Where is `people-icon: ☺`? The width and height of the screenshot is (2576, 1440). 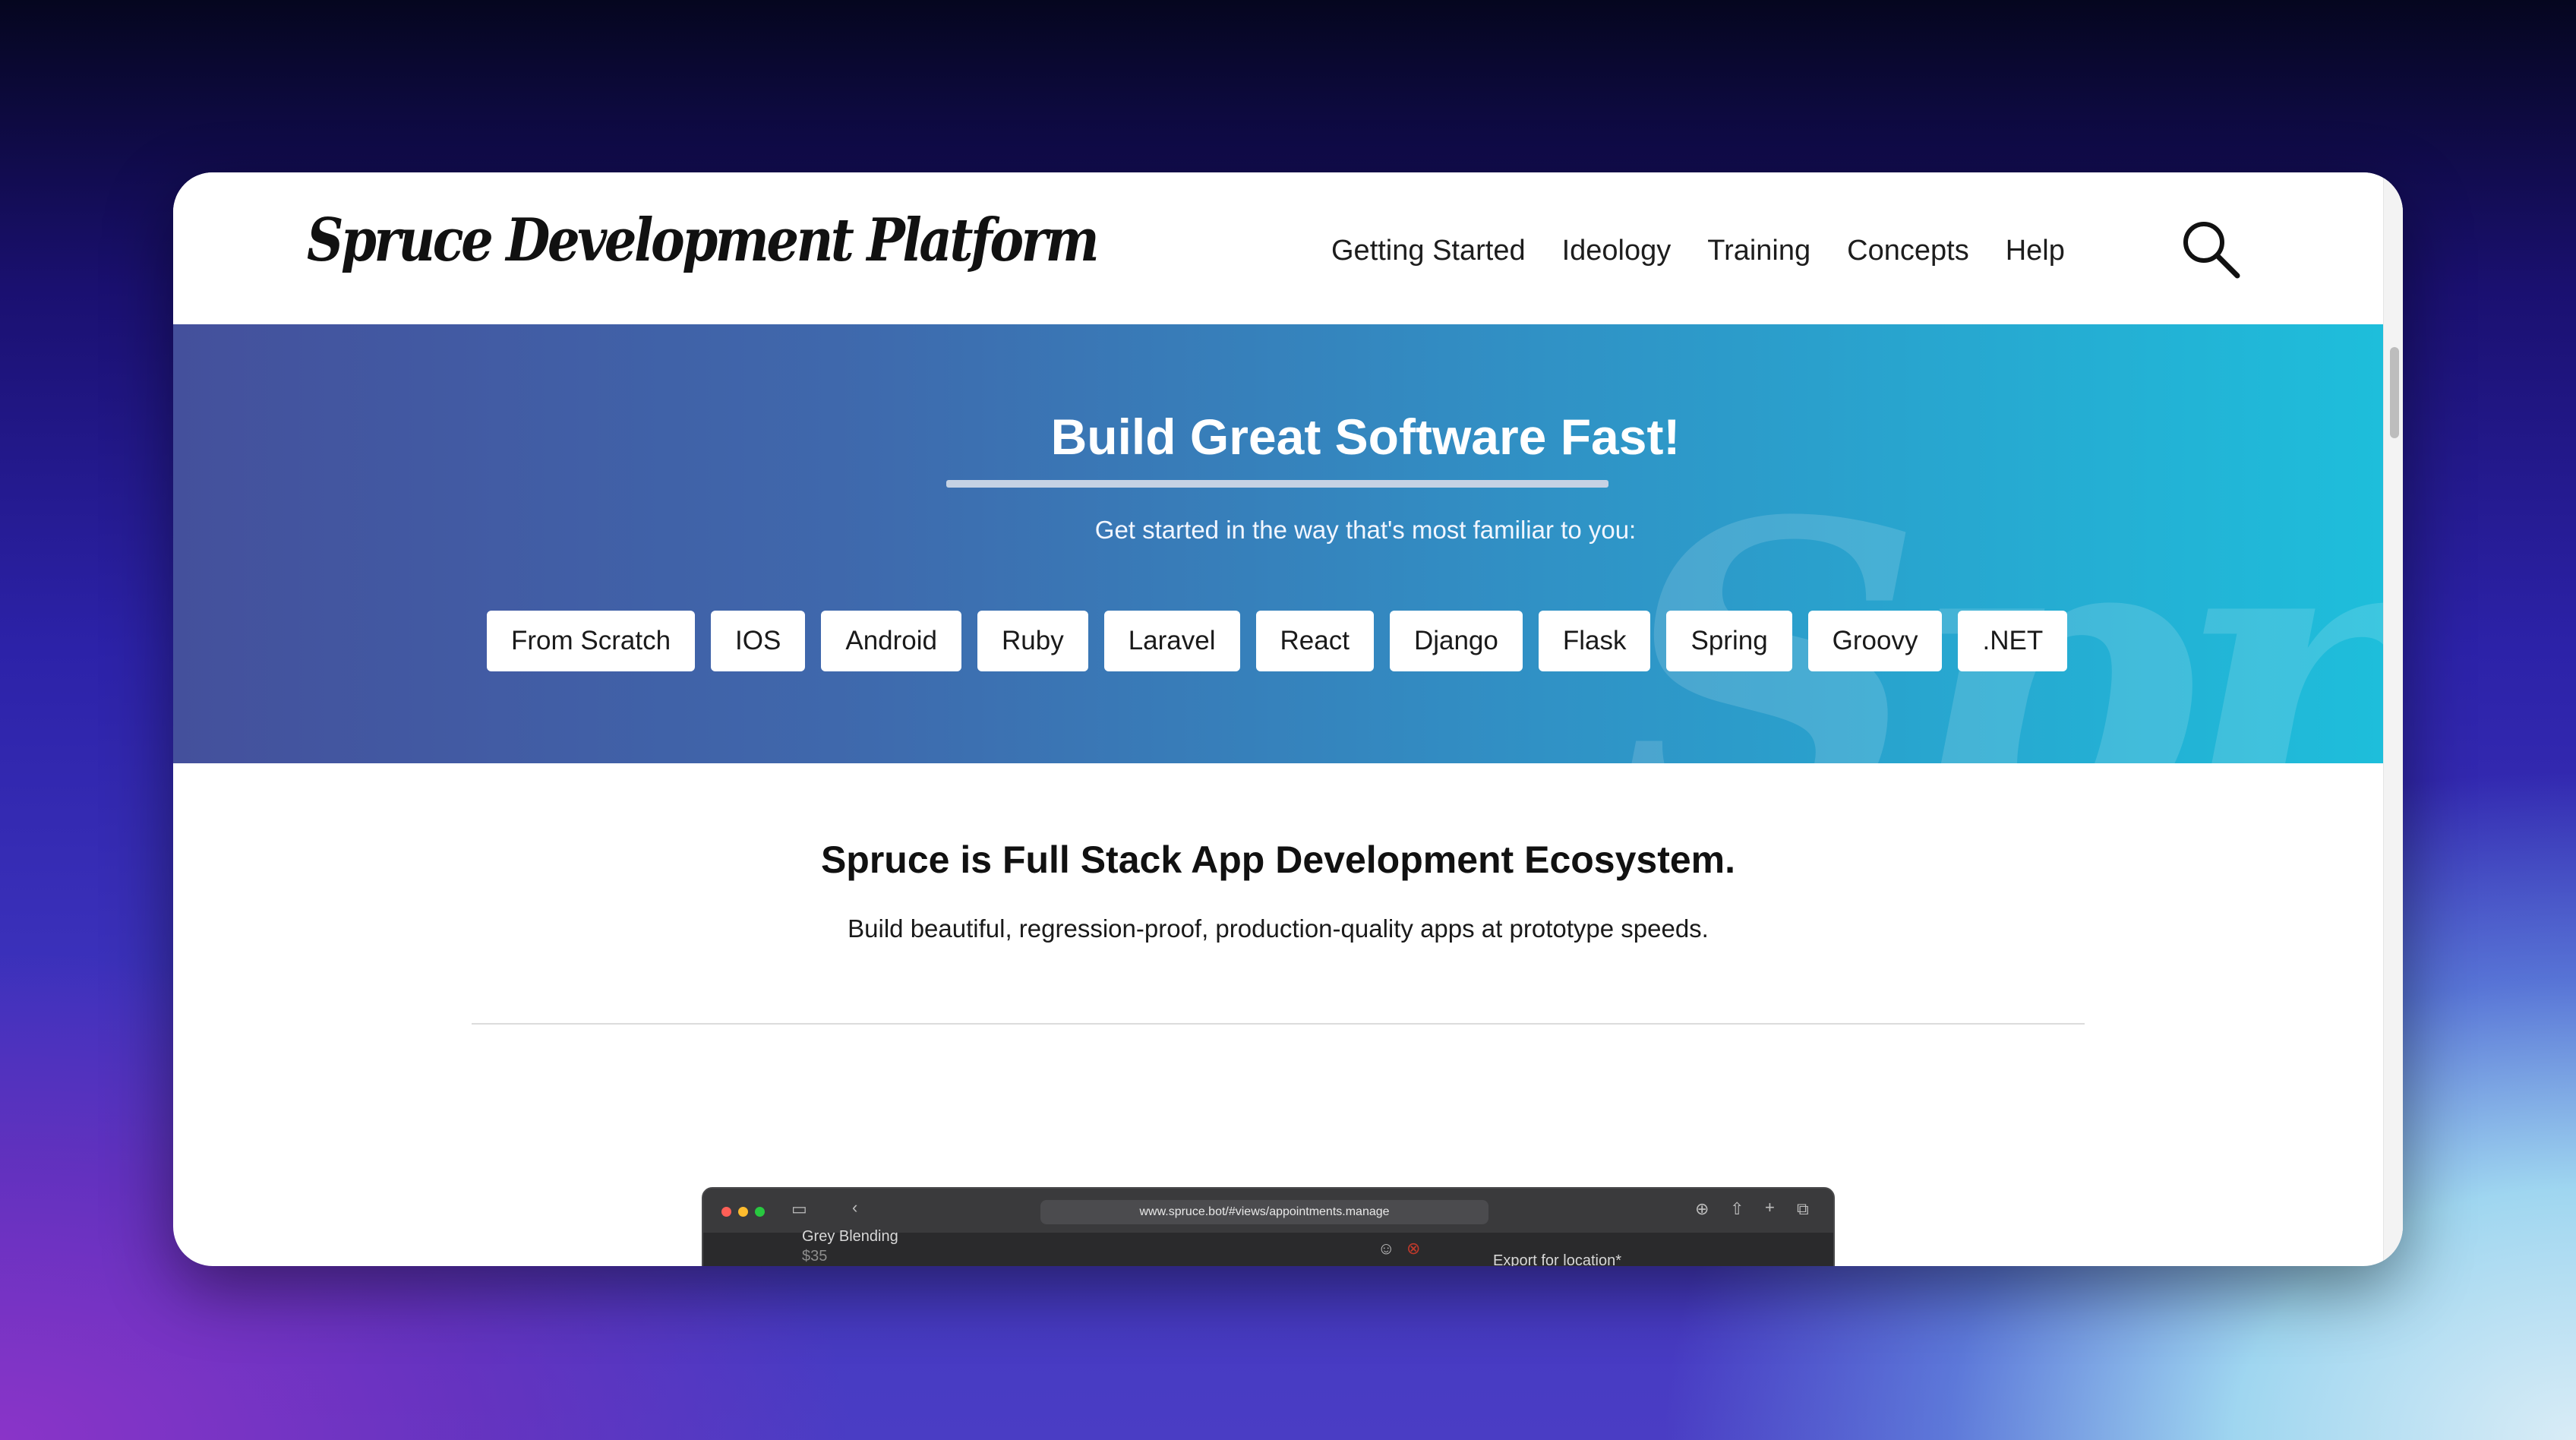 people-icon: ☺ is located at coordinates (1386, 1248).